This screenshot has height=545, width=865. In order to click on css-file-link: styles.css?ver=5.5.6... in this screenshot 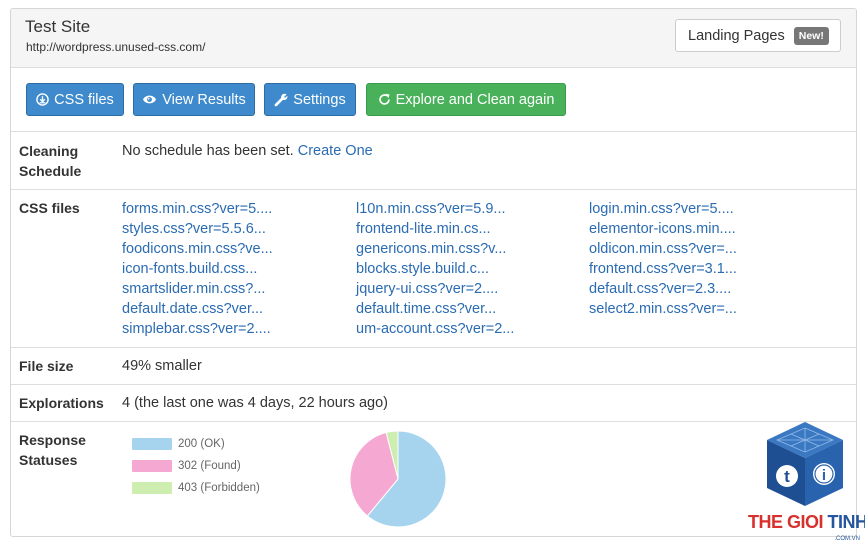, I will do `click(194, 229)`.